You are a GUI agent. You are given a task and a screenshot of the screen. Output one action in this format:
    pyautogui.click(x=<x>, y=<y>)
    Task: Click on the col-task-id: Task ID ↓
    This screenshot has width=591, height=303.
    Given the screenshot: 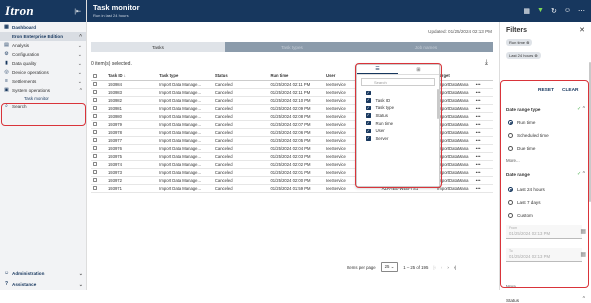 What is the action you would take?
    pyautogui.click(x=131, y=76)
    